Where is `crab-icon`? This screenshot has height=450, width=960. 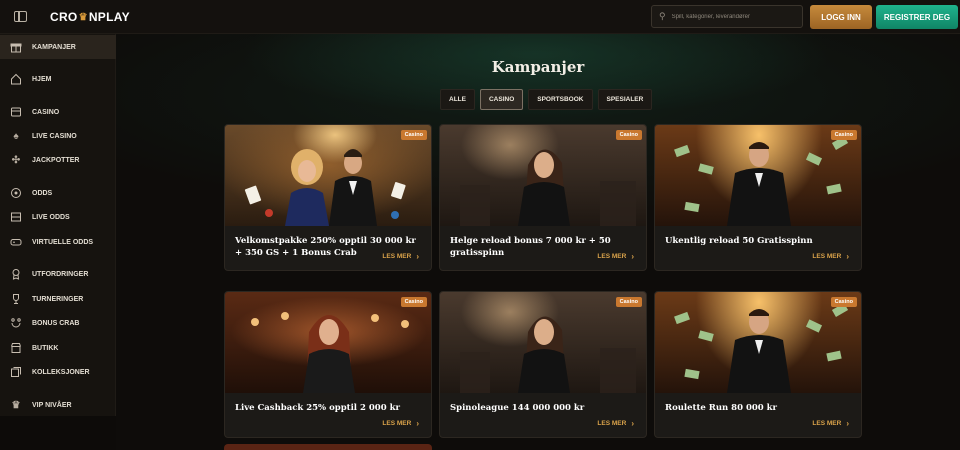 crab-icon is located at coordinates (16, 323).